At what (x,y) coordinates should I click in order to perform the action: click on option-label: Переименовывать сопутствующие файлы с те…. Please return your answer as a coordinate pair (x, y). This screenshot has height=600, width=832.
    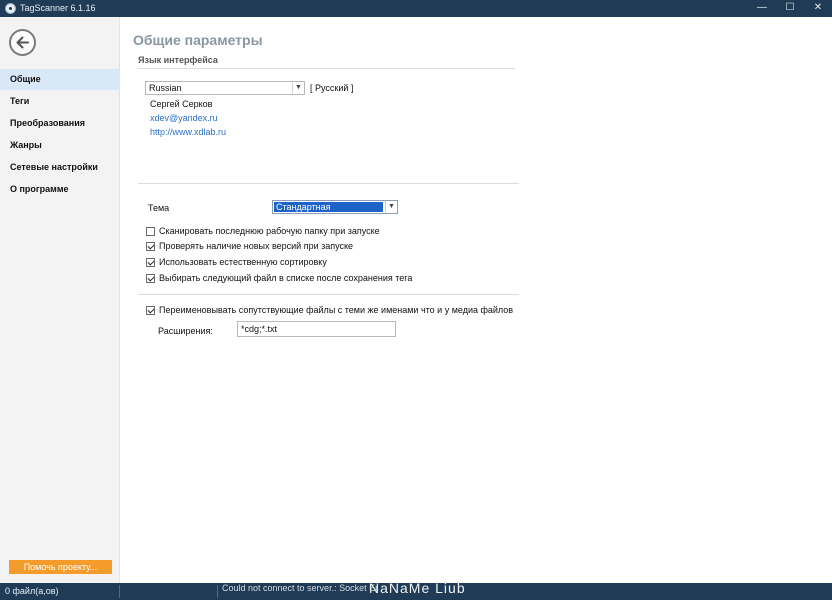
    Looking at the image, I should click on (336, 310).